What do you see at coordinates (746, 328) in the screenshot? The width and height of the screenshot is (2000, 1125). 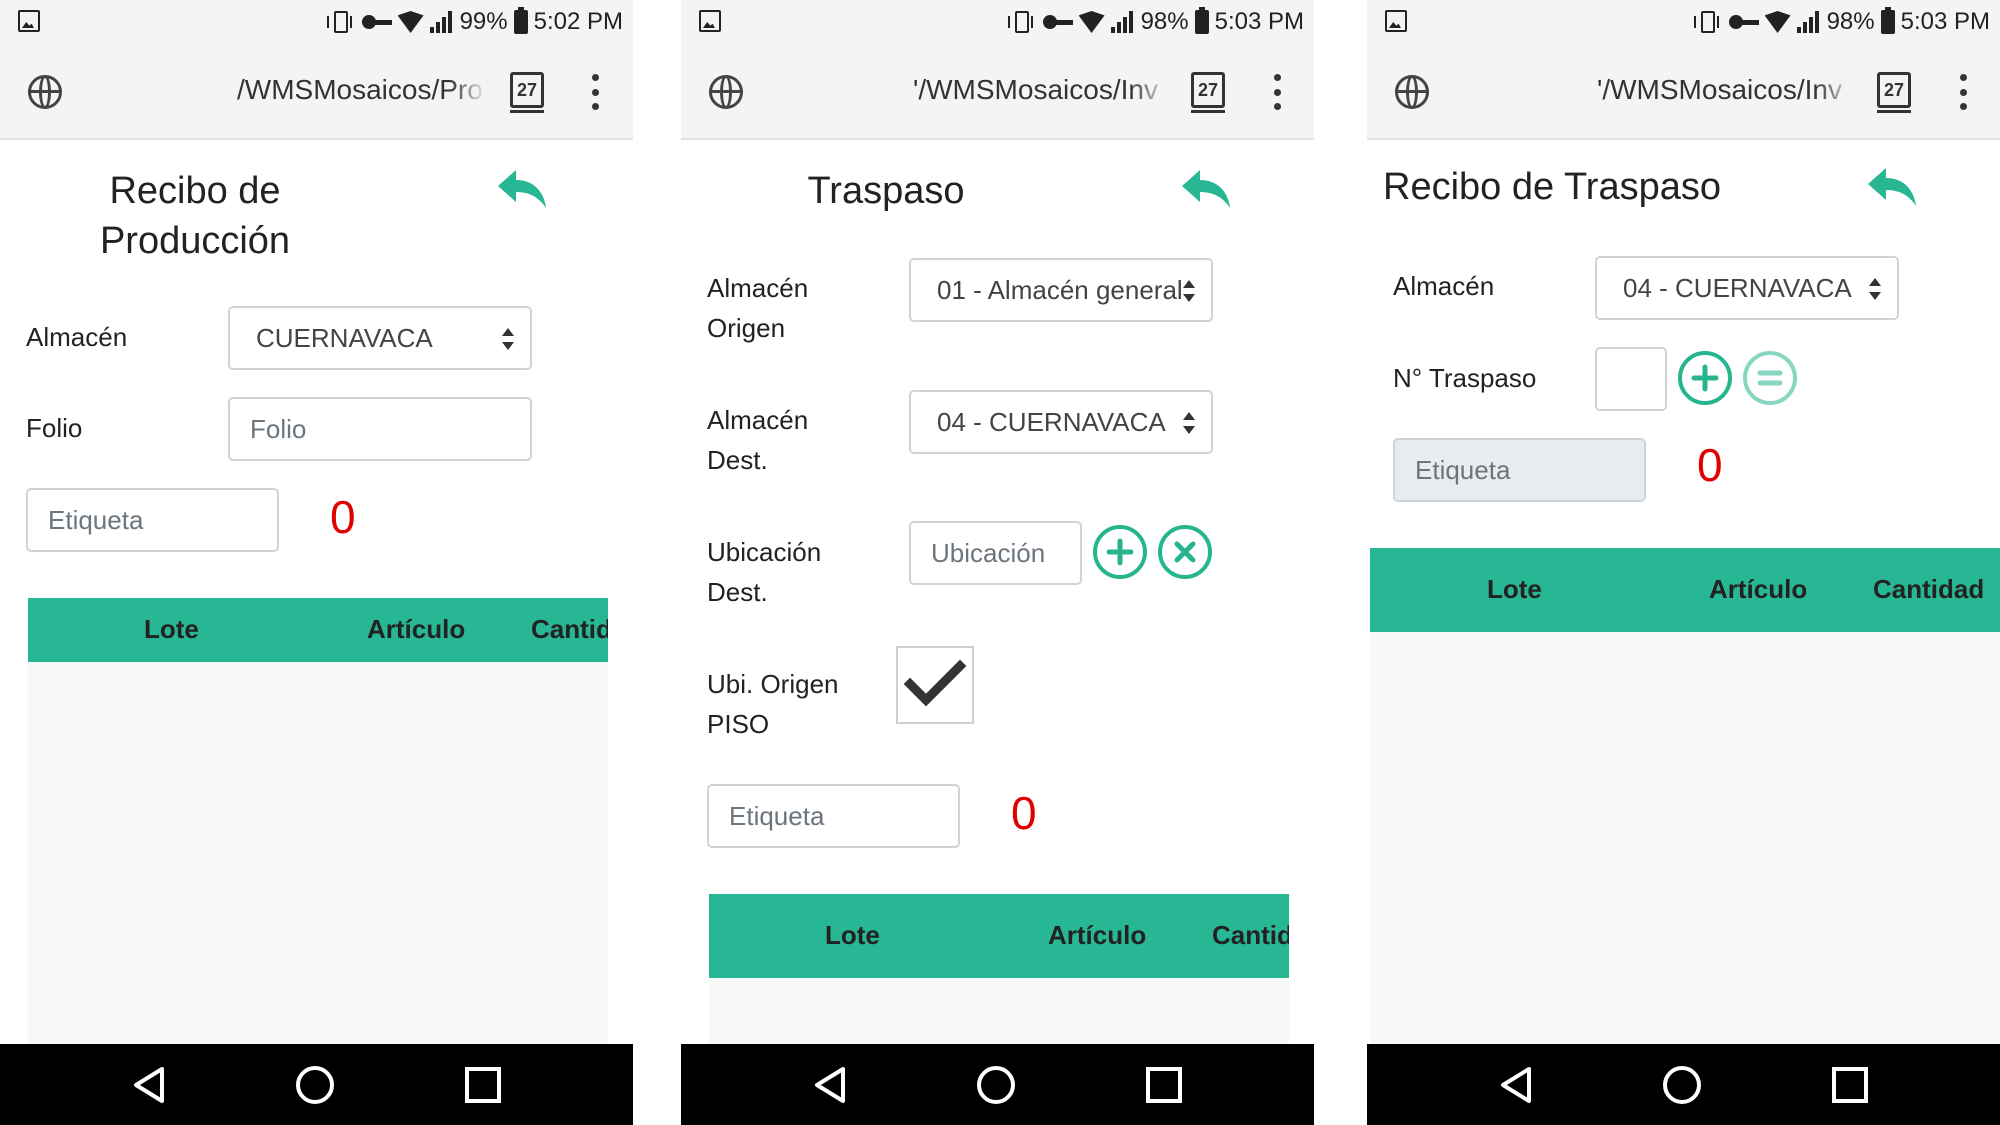 I see `label-line: Origen` at bounding box center [746, 328].